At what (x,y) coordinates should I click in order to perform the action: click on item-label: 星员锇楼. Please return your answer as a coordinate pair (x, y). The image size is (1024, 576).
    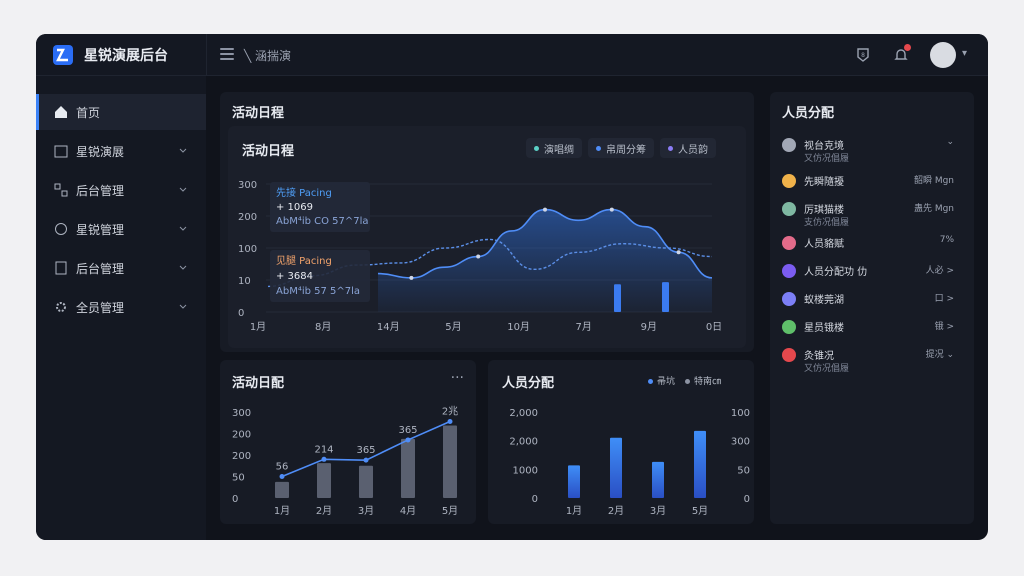
    Looking at the image, I should click on (824, 328).